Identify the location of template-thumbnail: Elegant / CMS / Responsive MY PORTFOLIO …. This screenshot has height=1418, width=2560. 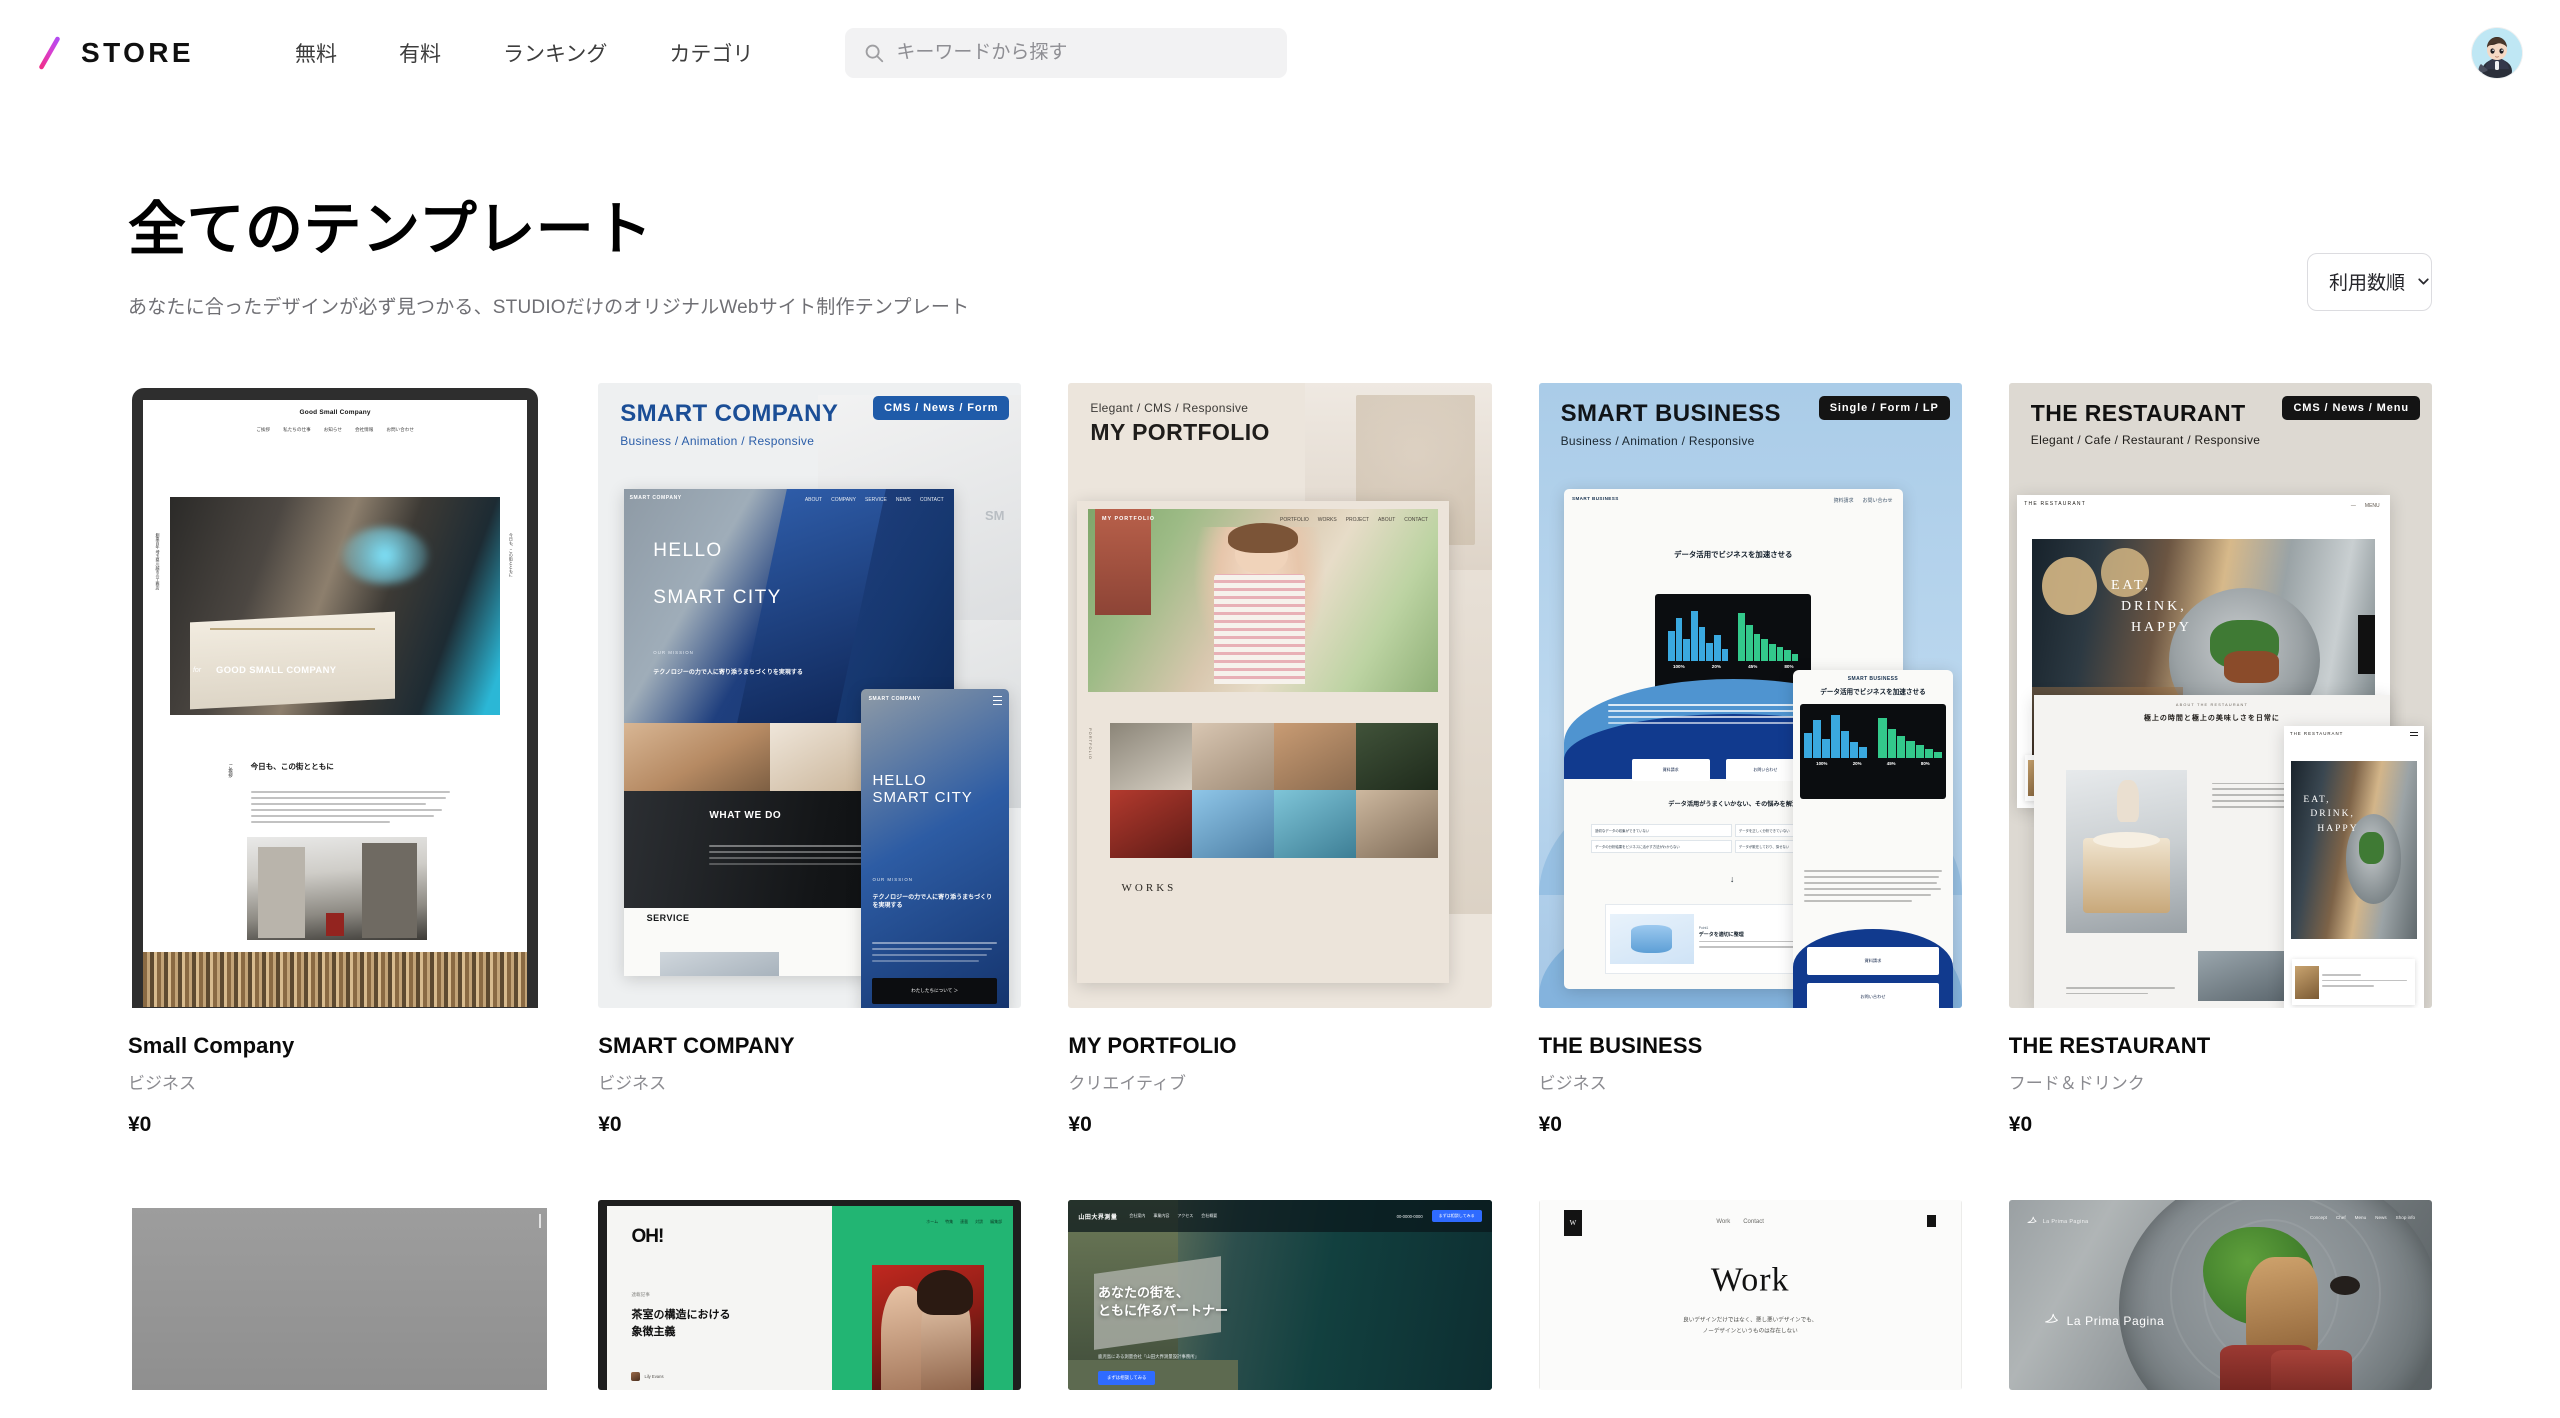
(1280, 695).